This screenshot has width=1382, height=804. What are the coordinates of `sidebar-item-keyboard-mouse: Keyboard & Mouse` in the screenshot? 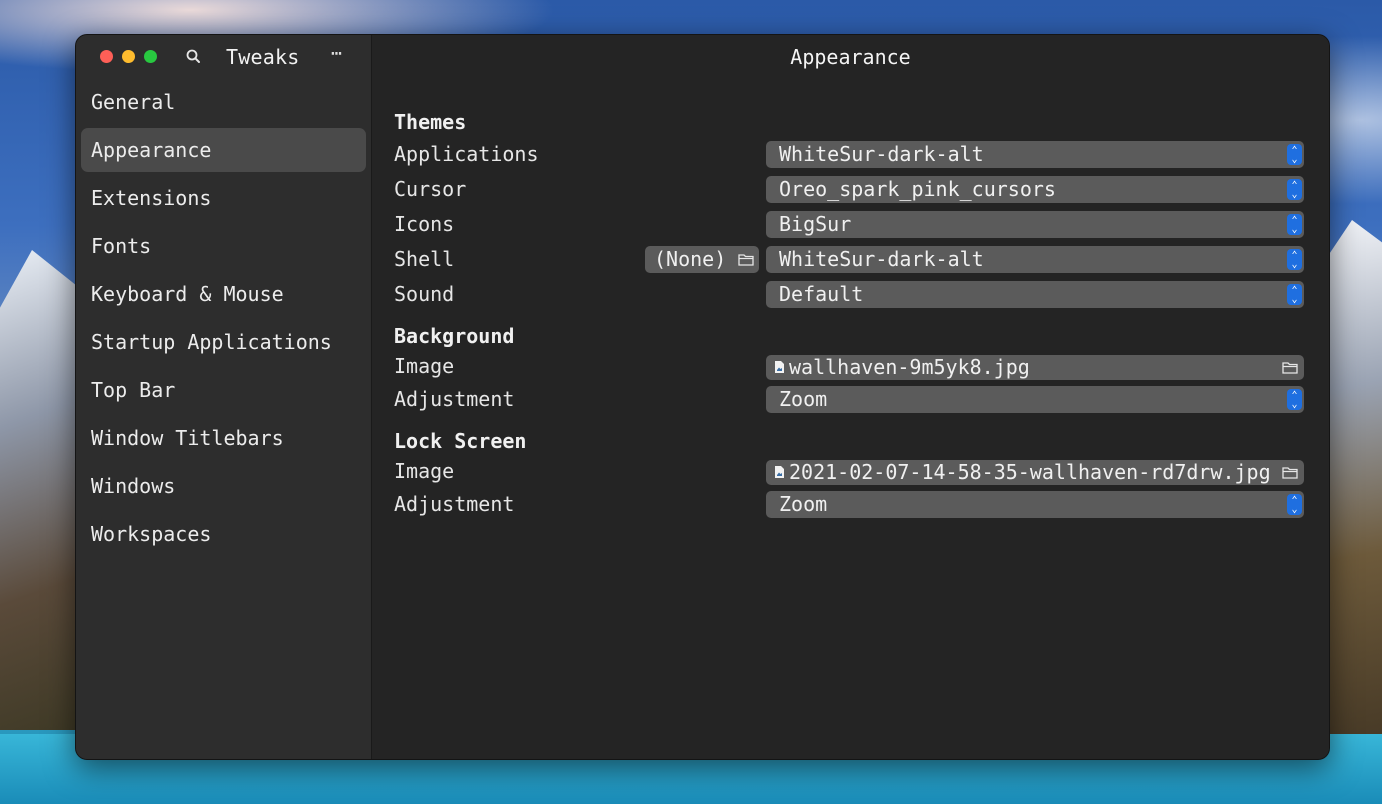 It's located at (223, 294).